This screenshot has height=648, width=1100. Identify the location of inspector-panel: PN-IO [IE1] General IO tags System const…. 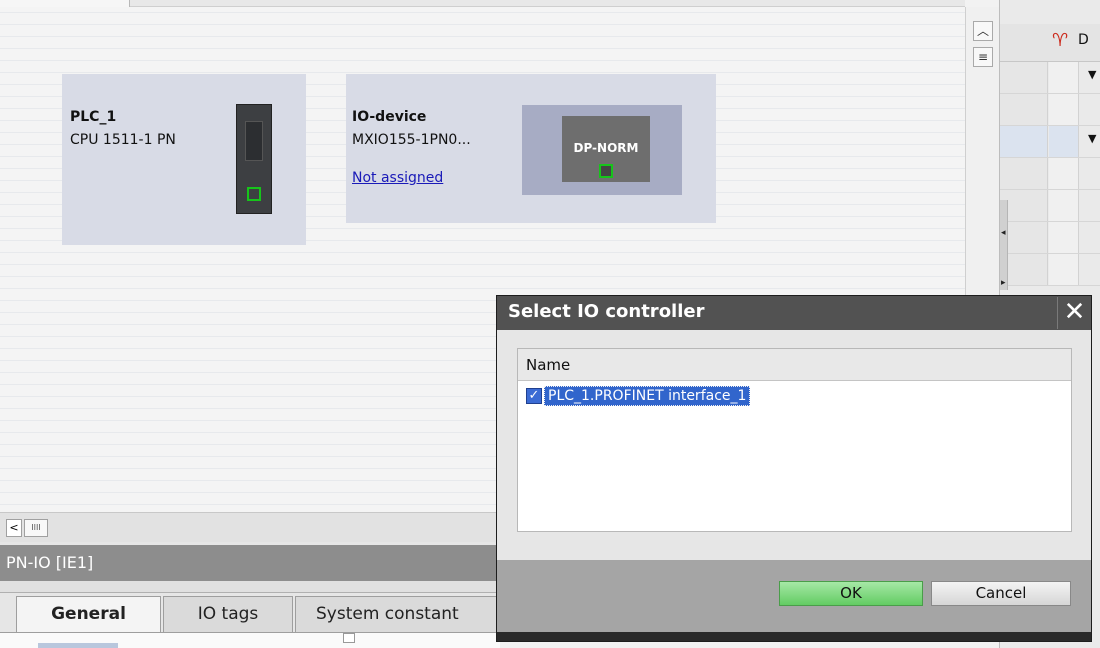
(250, 595).